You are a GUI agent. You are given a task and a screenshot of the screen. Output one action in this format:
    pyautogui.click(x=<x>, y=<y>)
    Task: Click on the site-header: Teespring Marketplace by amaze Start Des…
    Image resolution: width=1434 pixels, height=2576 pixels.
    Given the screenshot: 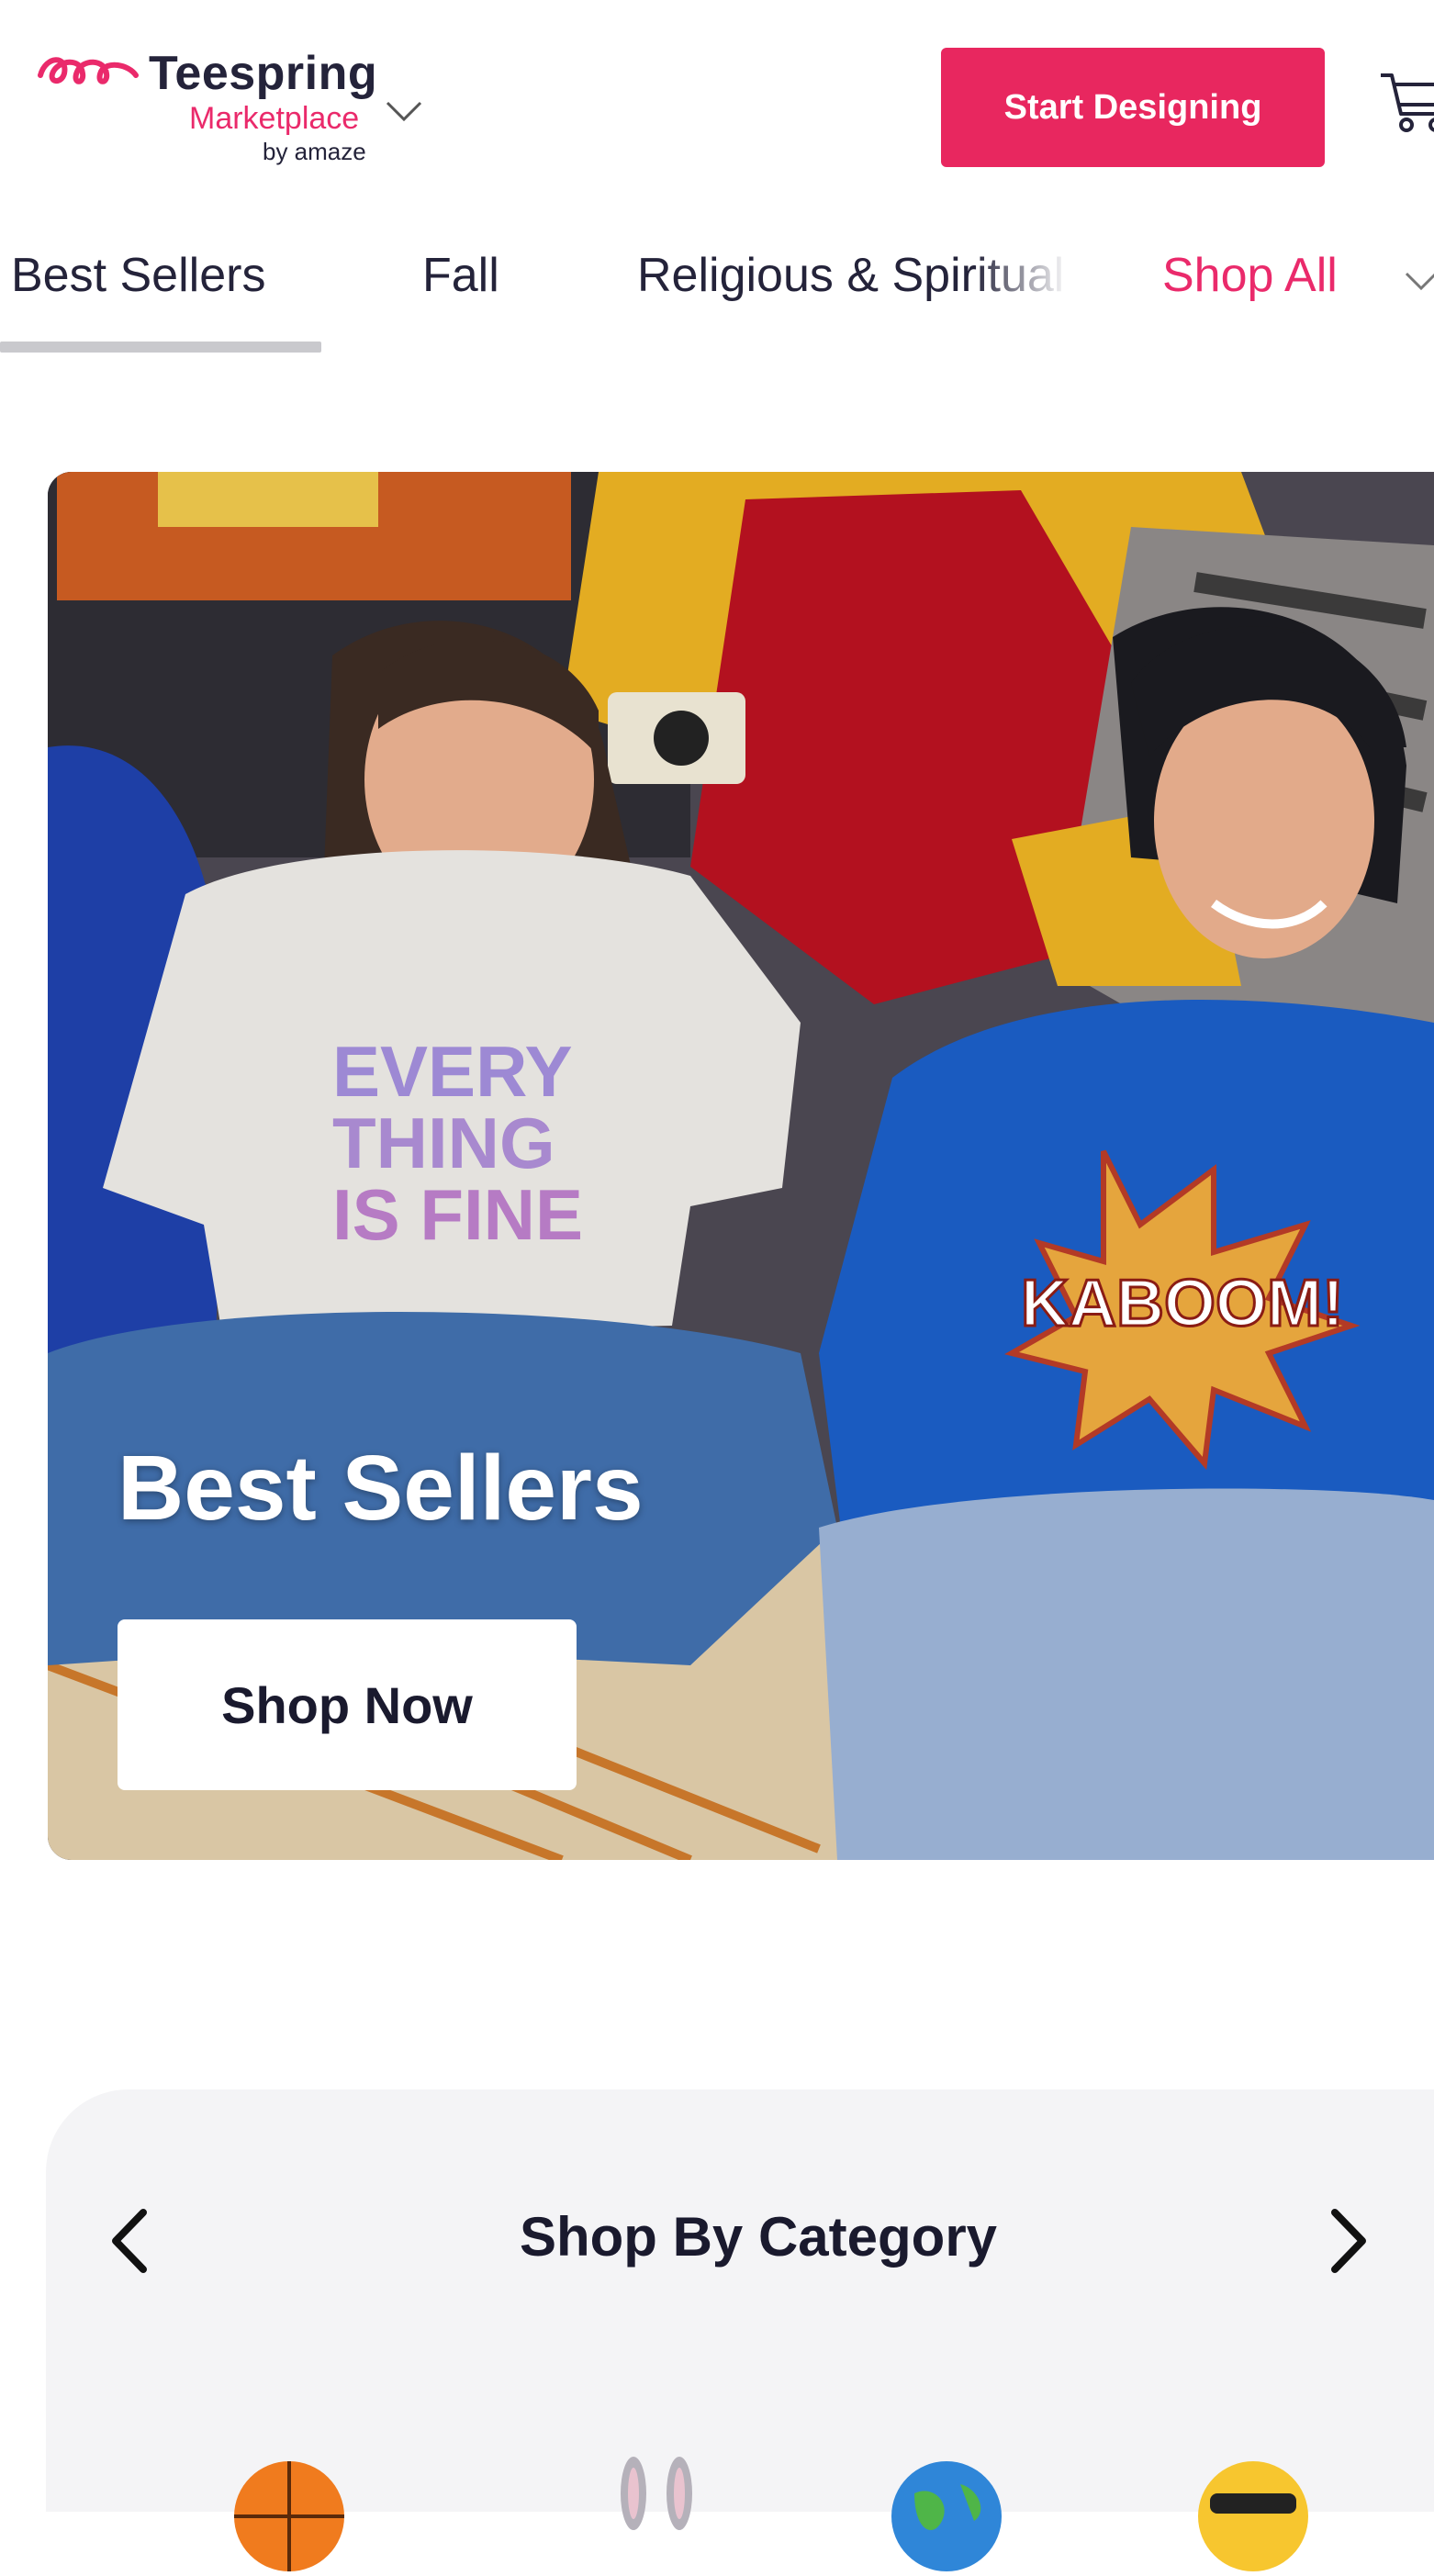 What is the action you would take?
    pyautogui.click(x=717, y=103)
    